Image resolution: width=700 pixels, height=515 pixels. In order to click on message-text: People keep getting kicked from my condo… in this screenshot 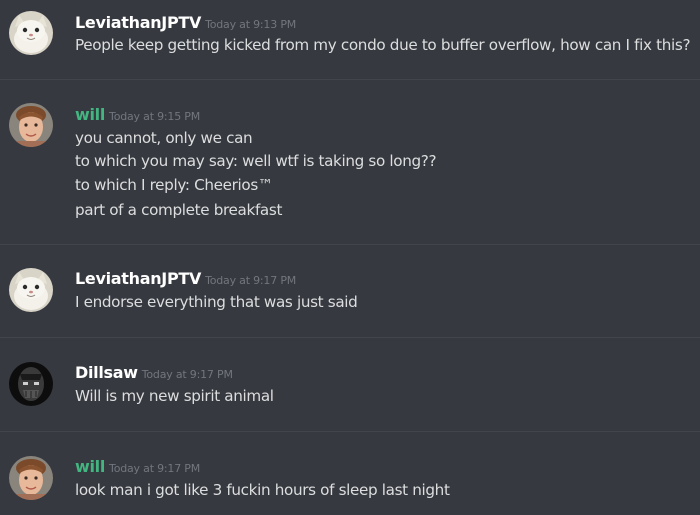, I will do `click(383, 45)`.